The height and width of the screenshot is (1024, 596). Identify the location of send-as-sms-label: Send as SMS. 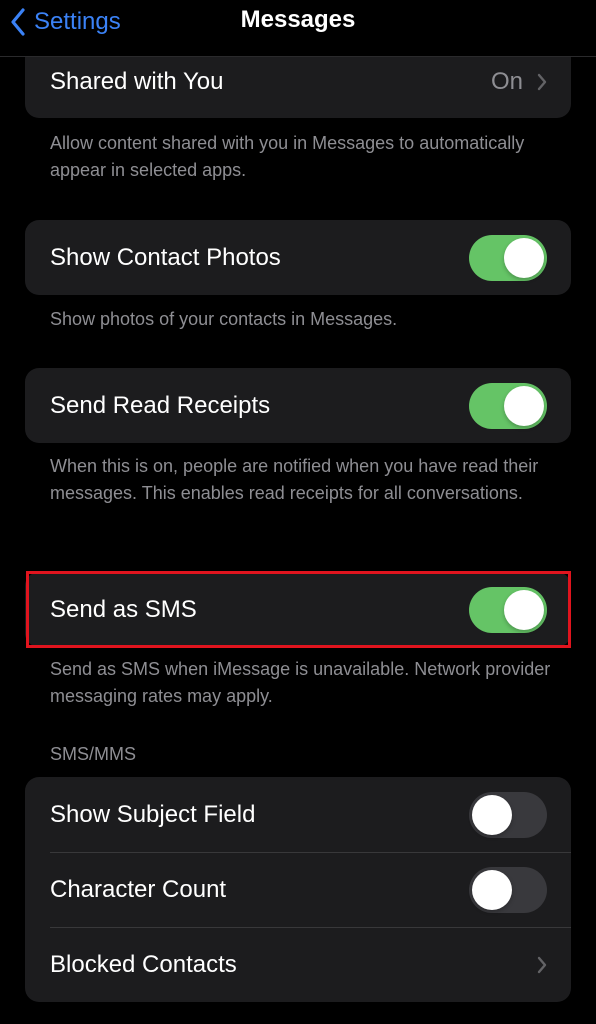
(123, 609).